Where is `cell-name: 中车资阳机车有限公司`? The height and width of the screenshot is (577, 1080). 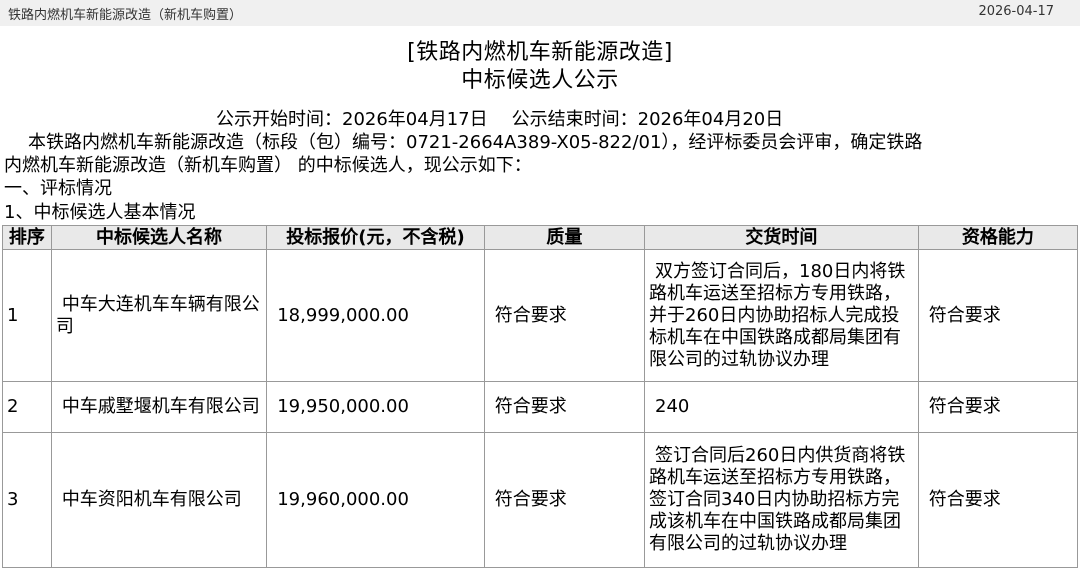 cell-name: 中车资阳机车有限公司 is located at coordinates (159, 500).